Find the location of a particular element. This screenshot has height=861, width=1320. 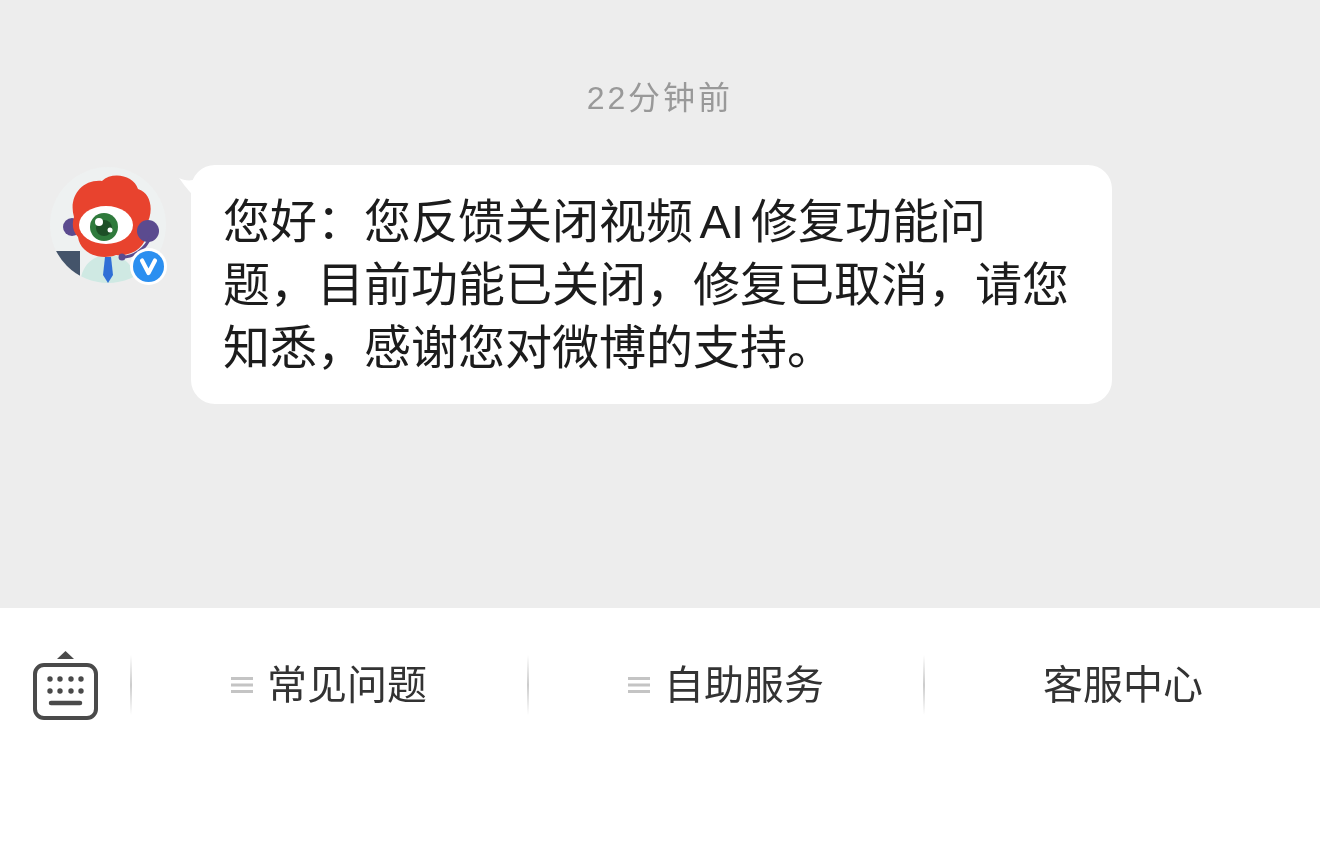

keyboard-icon is located at coordinates (65, 685).